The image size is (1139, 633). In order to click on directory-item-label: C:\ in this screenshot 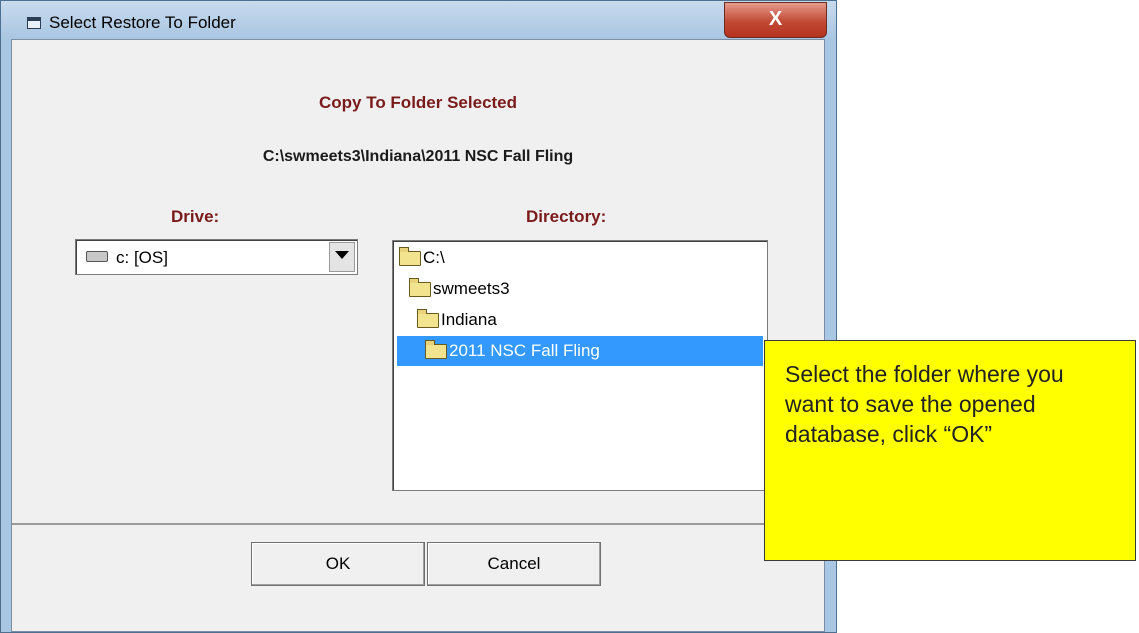, I will do `click(434, 257)`.